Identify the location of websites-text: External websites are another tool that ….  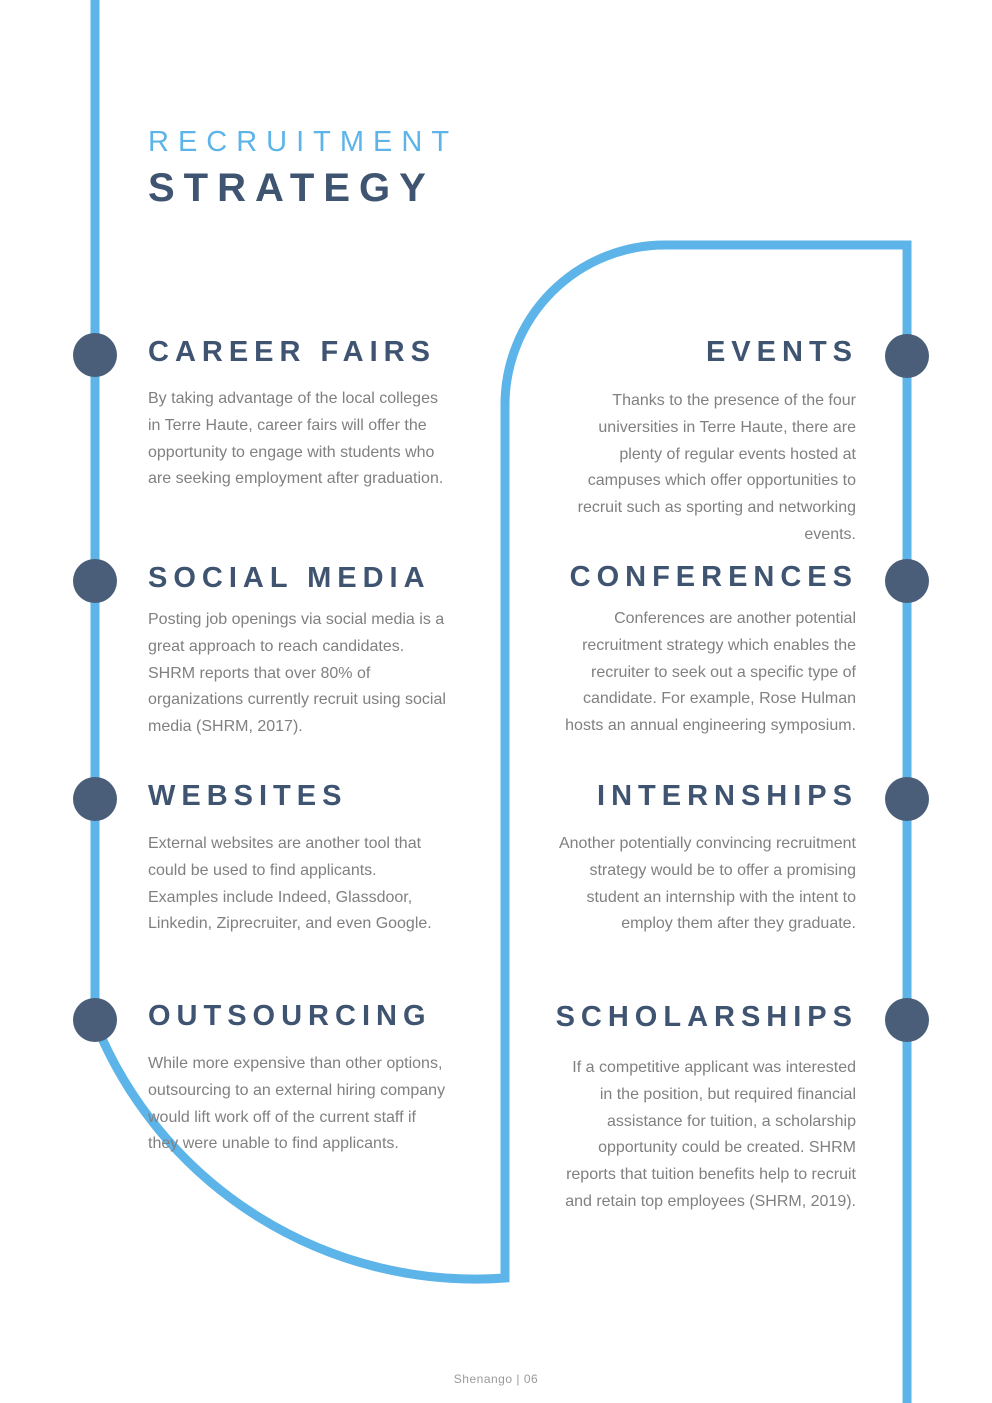
(290, 884).